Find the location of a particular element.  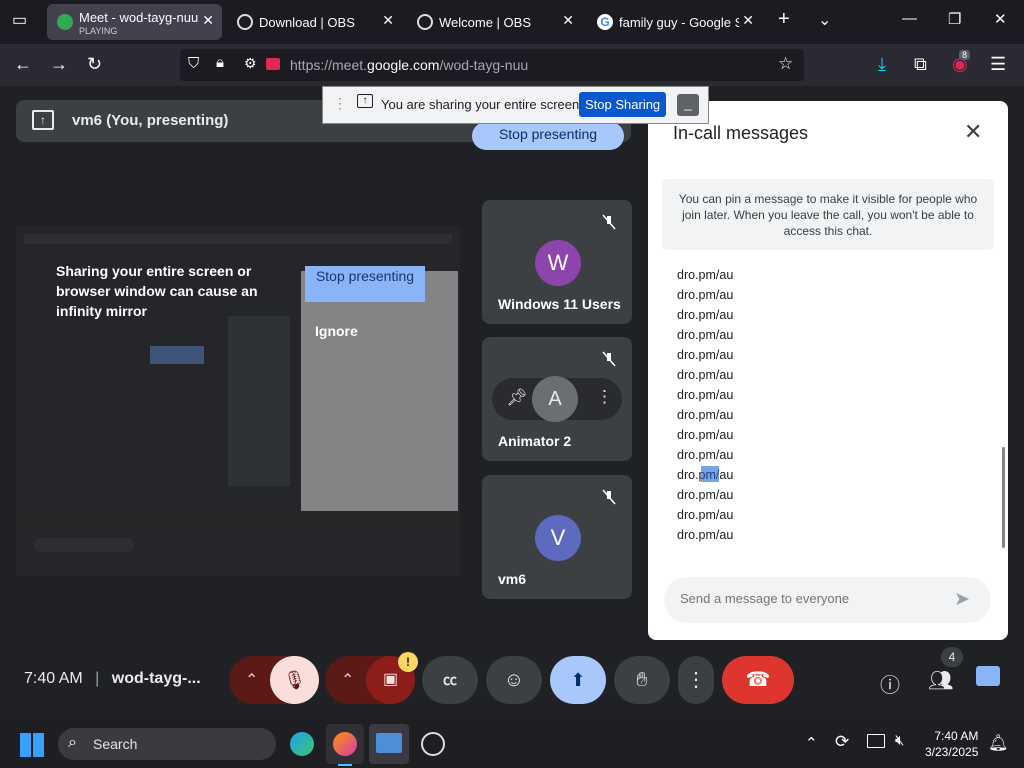

drag-handle-icon: ⋮ is located at coordinates (340, 103).